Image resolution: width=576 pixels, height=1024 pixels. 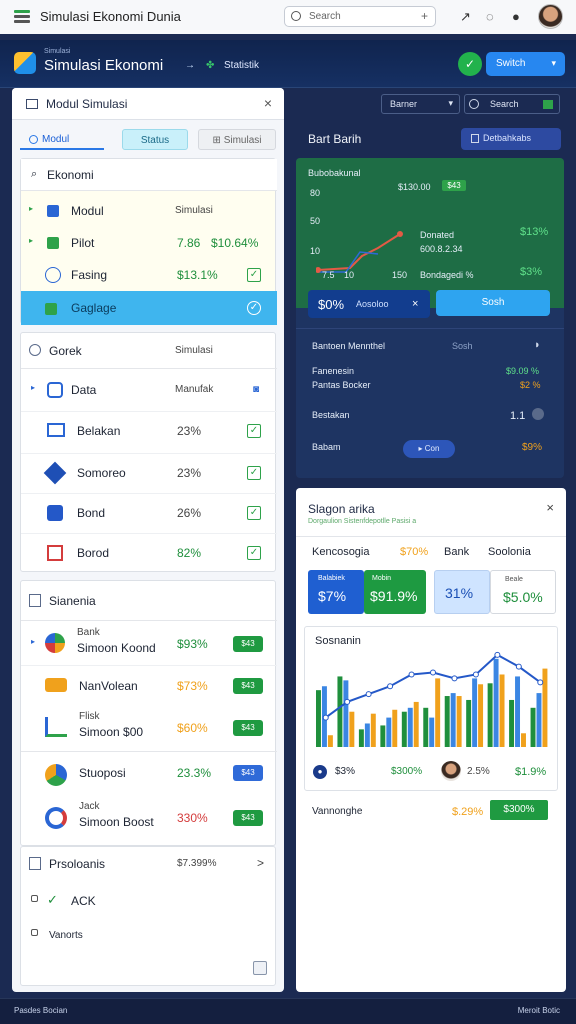 I want to click on list-item-selected: Gaglage ✓, so click(x=149, y=308).